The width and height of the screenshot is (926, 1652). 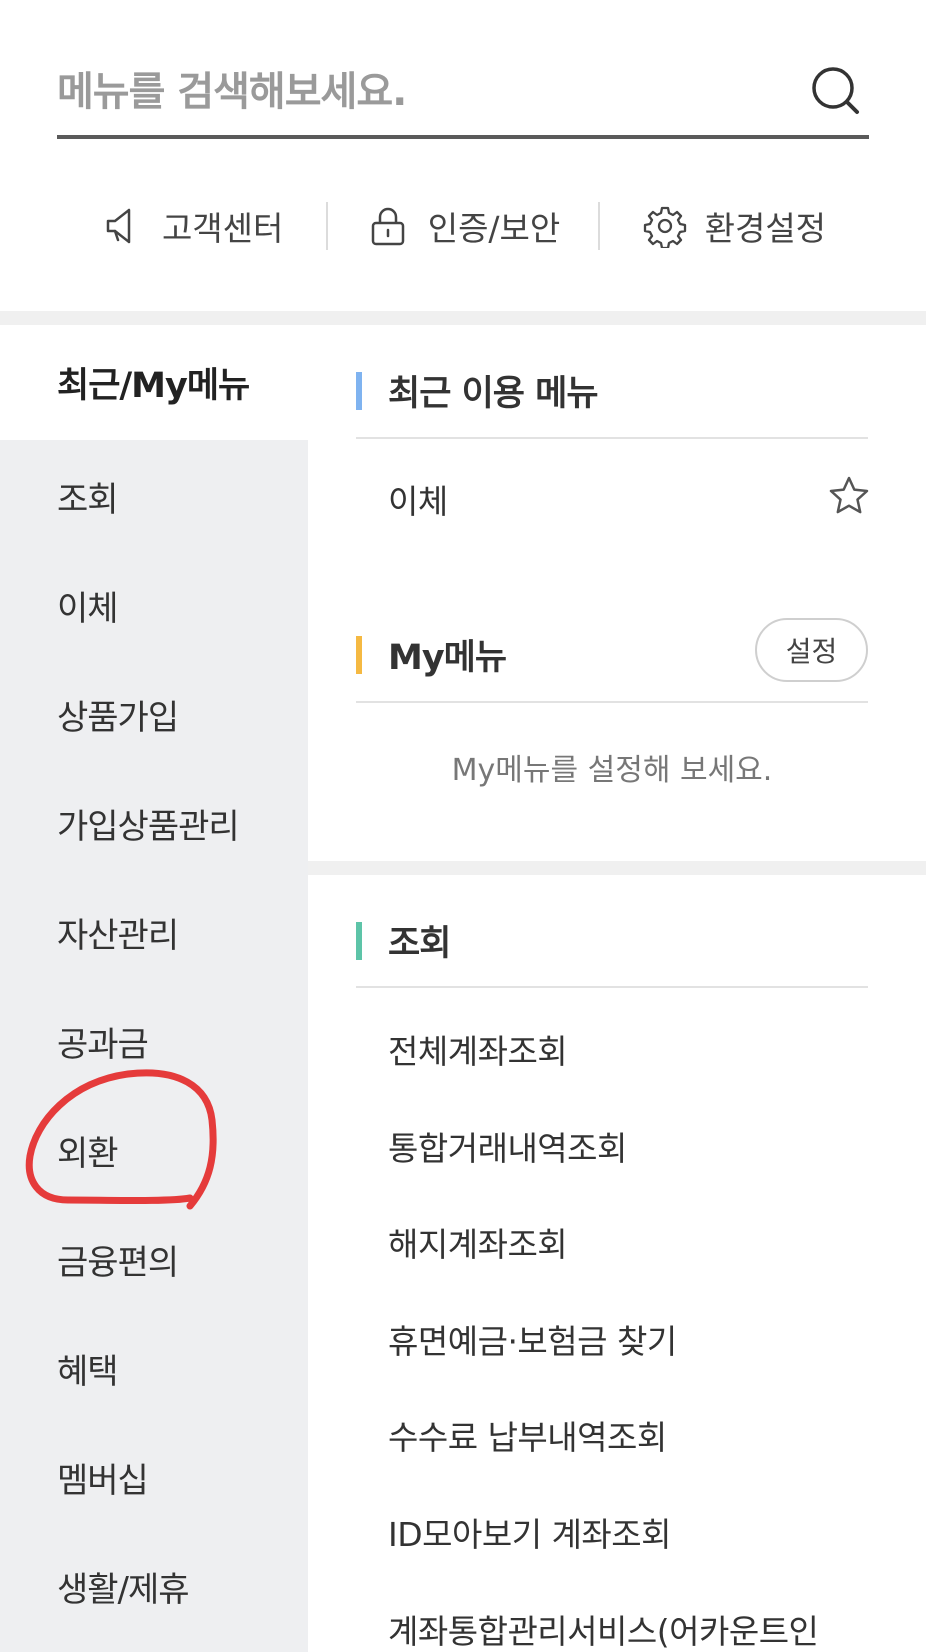 I want to click on sidebar-item-financial-convenience: 금융편의, so click(x=118, y=1259).